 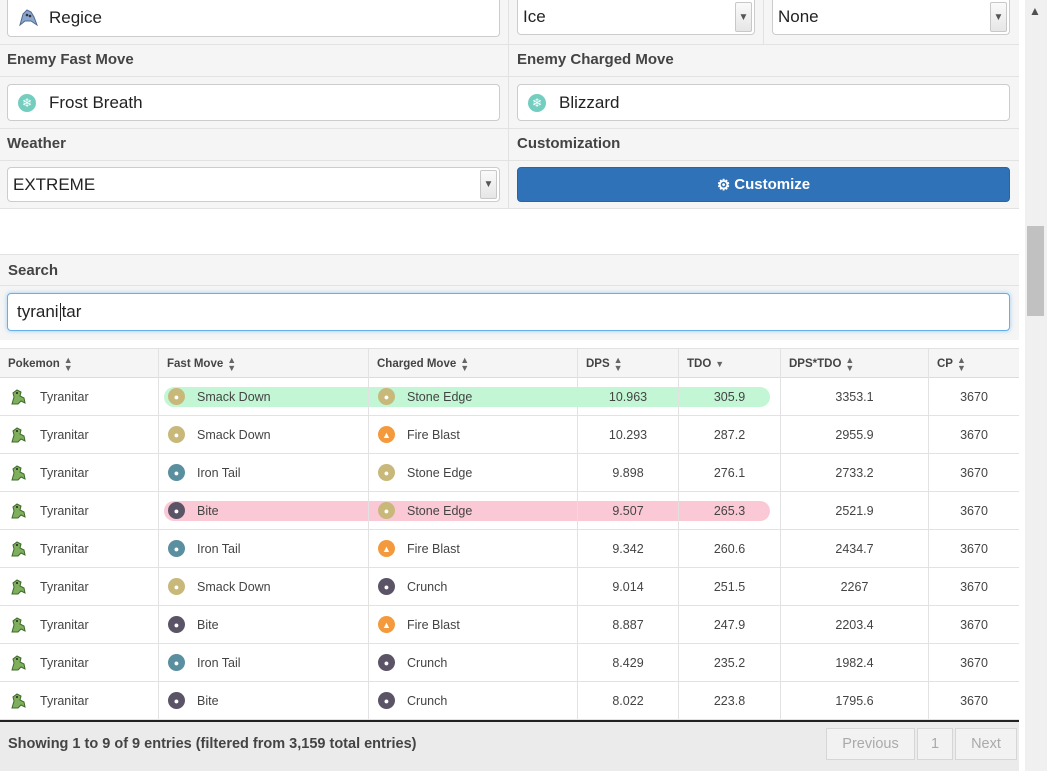 What do you see at coordinates (729, 396) in the screenshot?
I see `cell-value: 305.9` at bounding box center [729, 396].